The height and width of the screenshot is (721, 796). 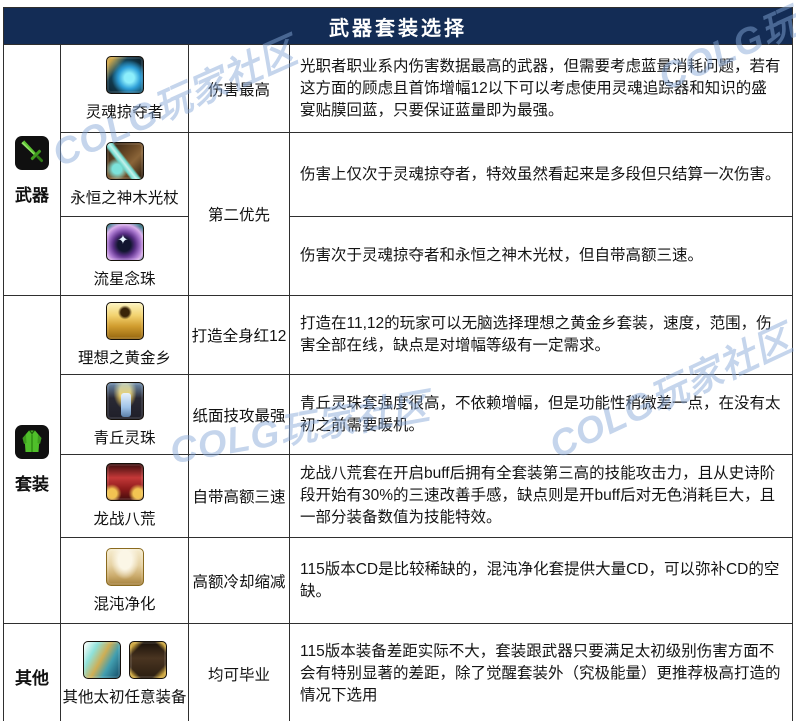 I want to click on priority-tag: 伤害最高, so click(x=239, y=88).